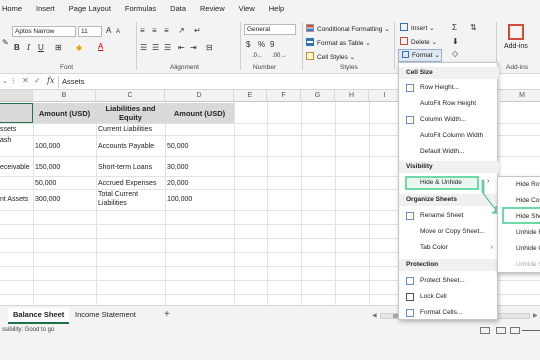  I want to click on sheet-tab-income-statement: Income Statement, so click(105, 315).